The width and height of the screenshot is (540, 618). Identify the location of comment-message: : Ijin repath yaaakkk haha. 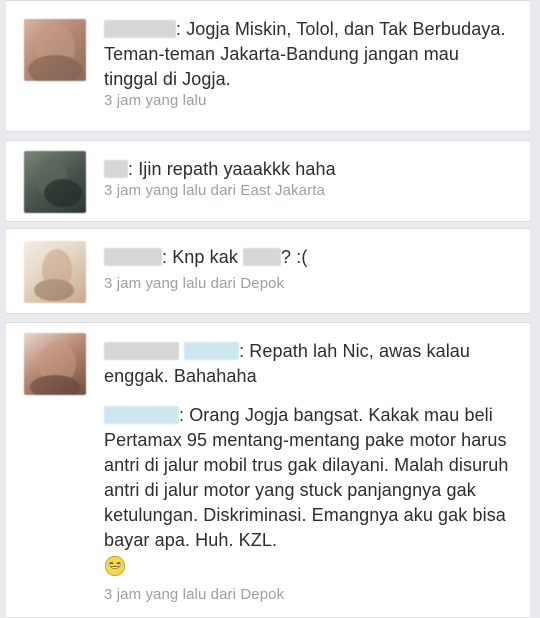
(232, 169).